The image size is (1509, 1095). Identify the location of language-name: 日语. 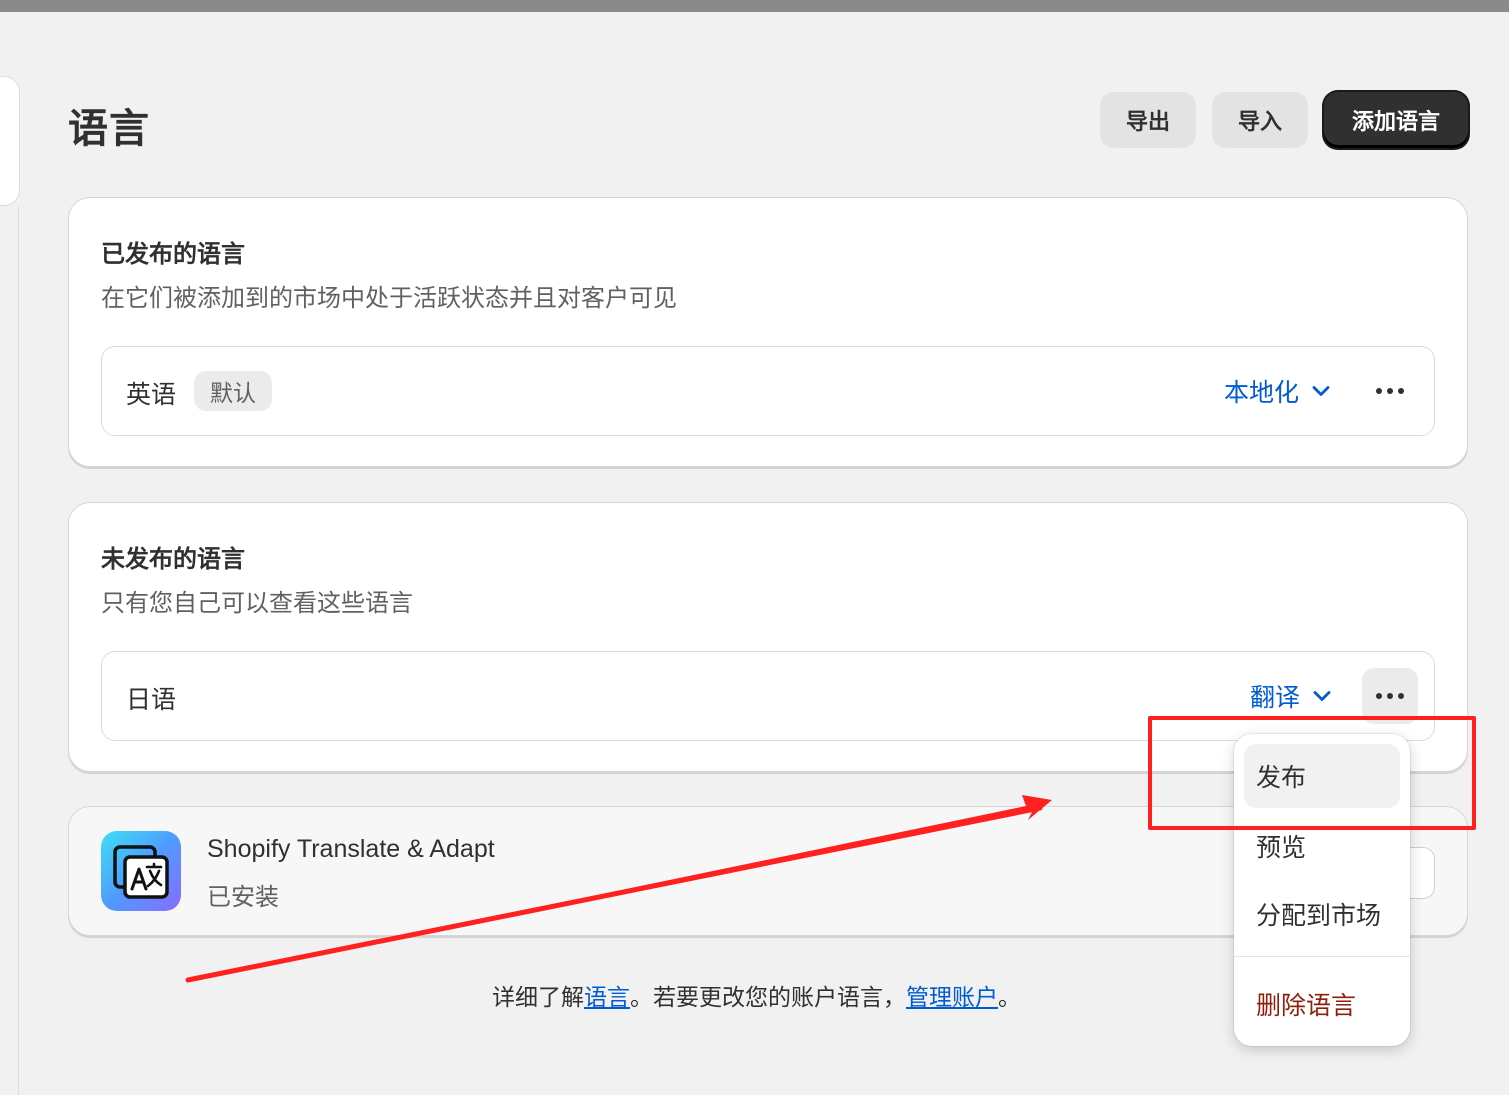
(151, 699).